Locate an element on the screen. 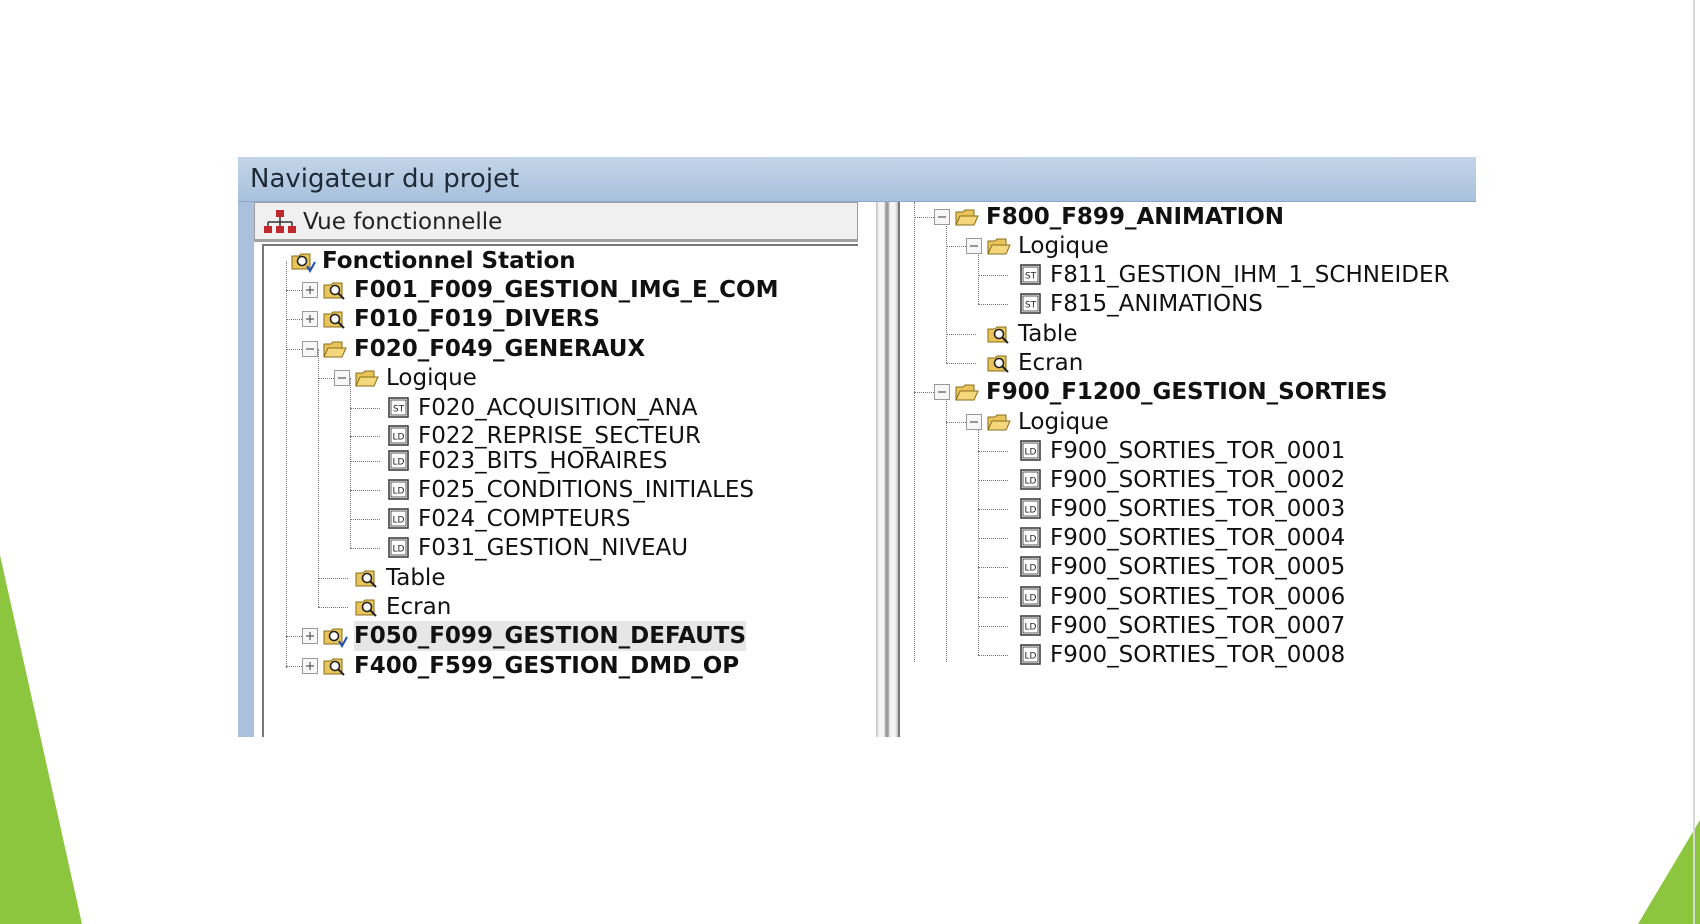 Image resolution: width=1700 pixels, height=924 pixels. tree-item-f800-f899-animation: F800_F899_ANIMATION is located at coordinates (1188, 217).